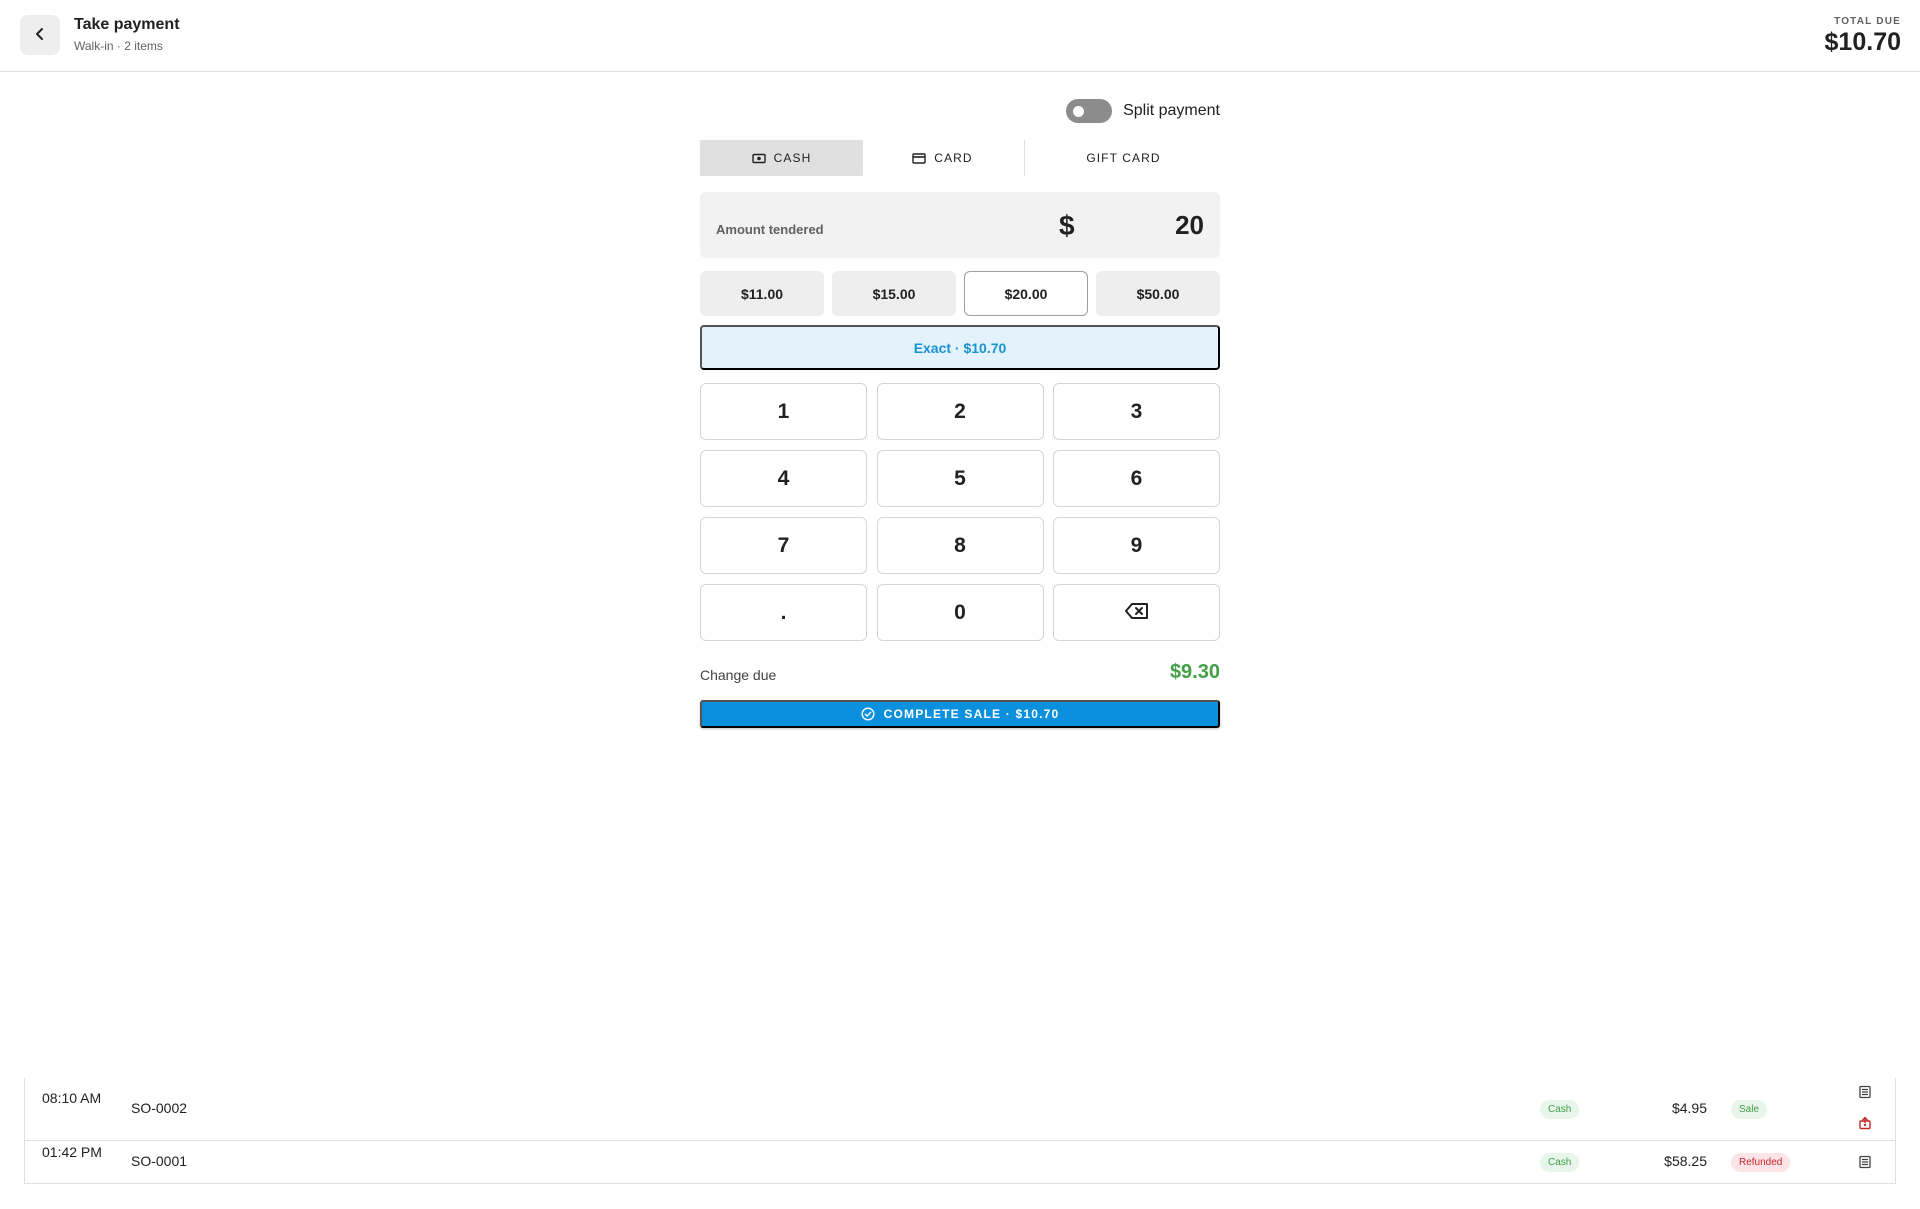  Describe the element at coordinates (971, 714) in the screenshot. I see `complete-sale-label: COMPLETE SALE · $10.70` at that location.